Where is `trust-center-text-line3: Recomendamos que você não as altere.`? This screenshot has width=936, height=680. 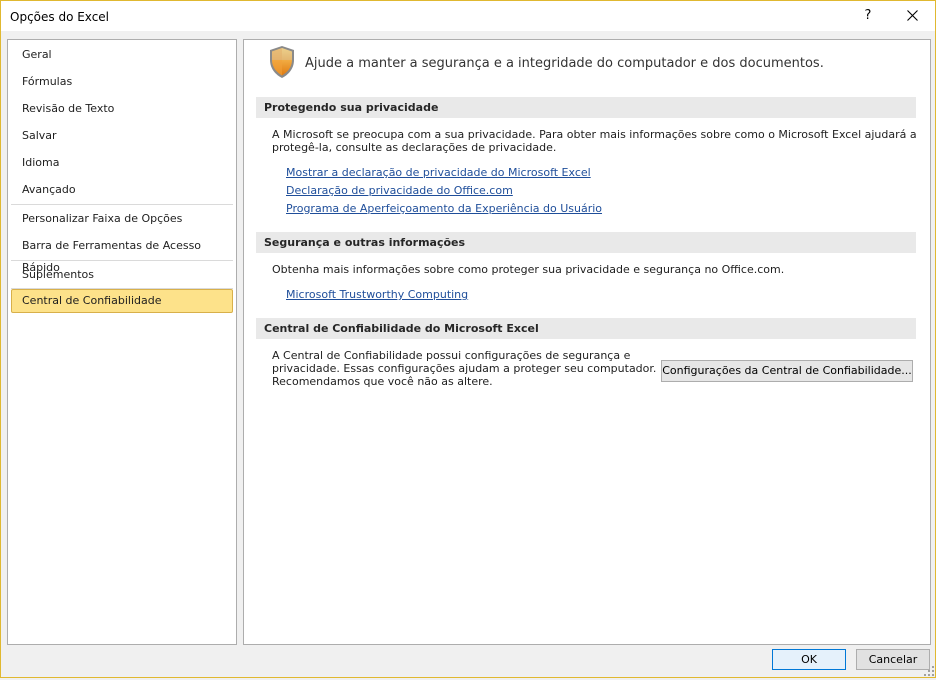 trust-center-text-line3: Recomendamos que você não as altere. is located at coordinates (382, 381).